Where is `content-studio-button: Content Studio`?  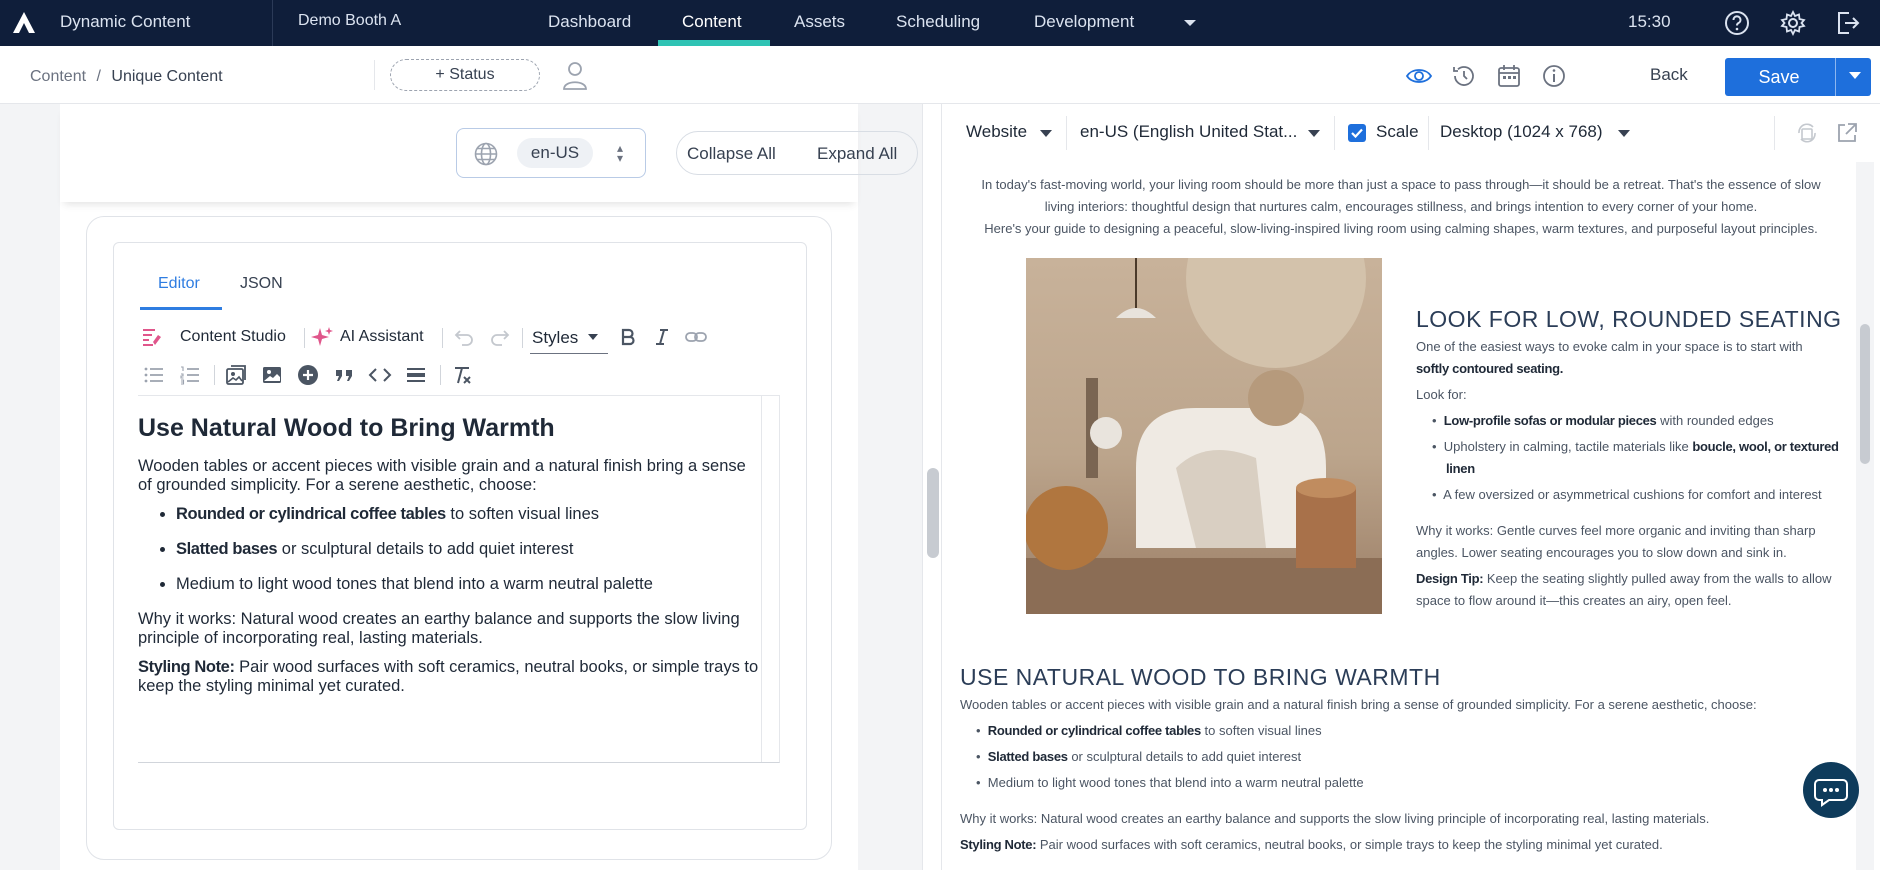
content-studio-button: Content Studio is located at coordinates (233, 337).